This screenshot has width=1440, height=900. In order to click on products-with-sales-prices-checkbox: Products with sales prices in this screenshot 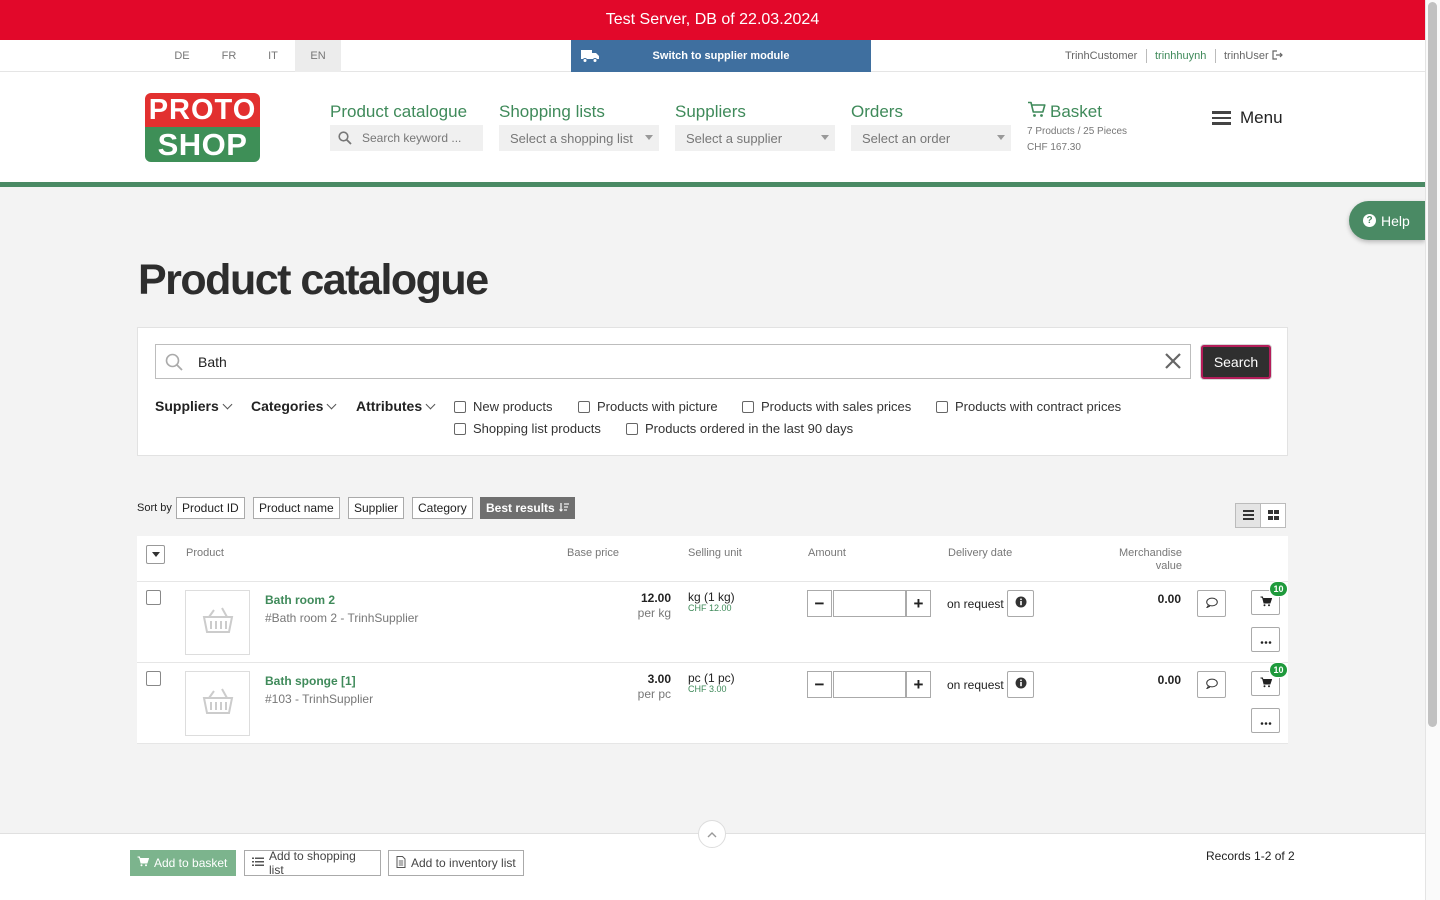, I will do `click(826, 406)`.